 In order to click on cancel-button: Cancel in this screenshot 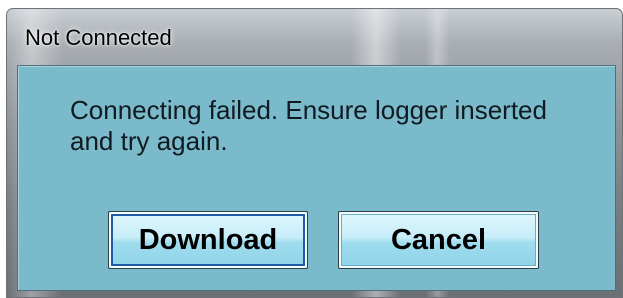, I will do `click(438, 240)`.